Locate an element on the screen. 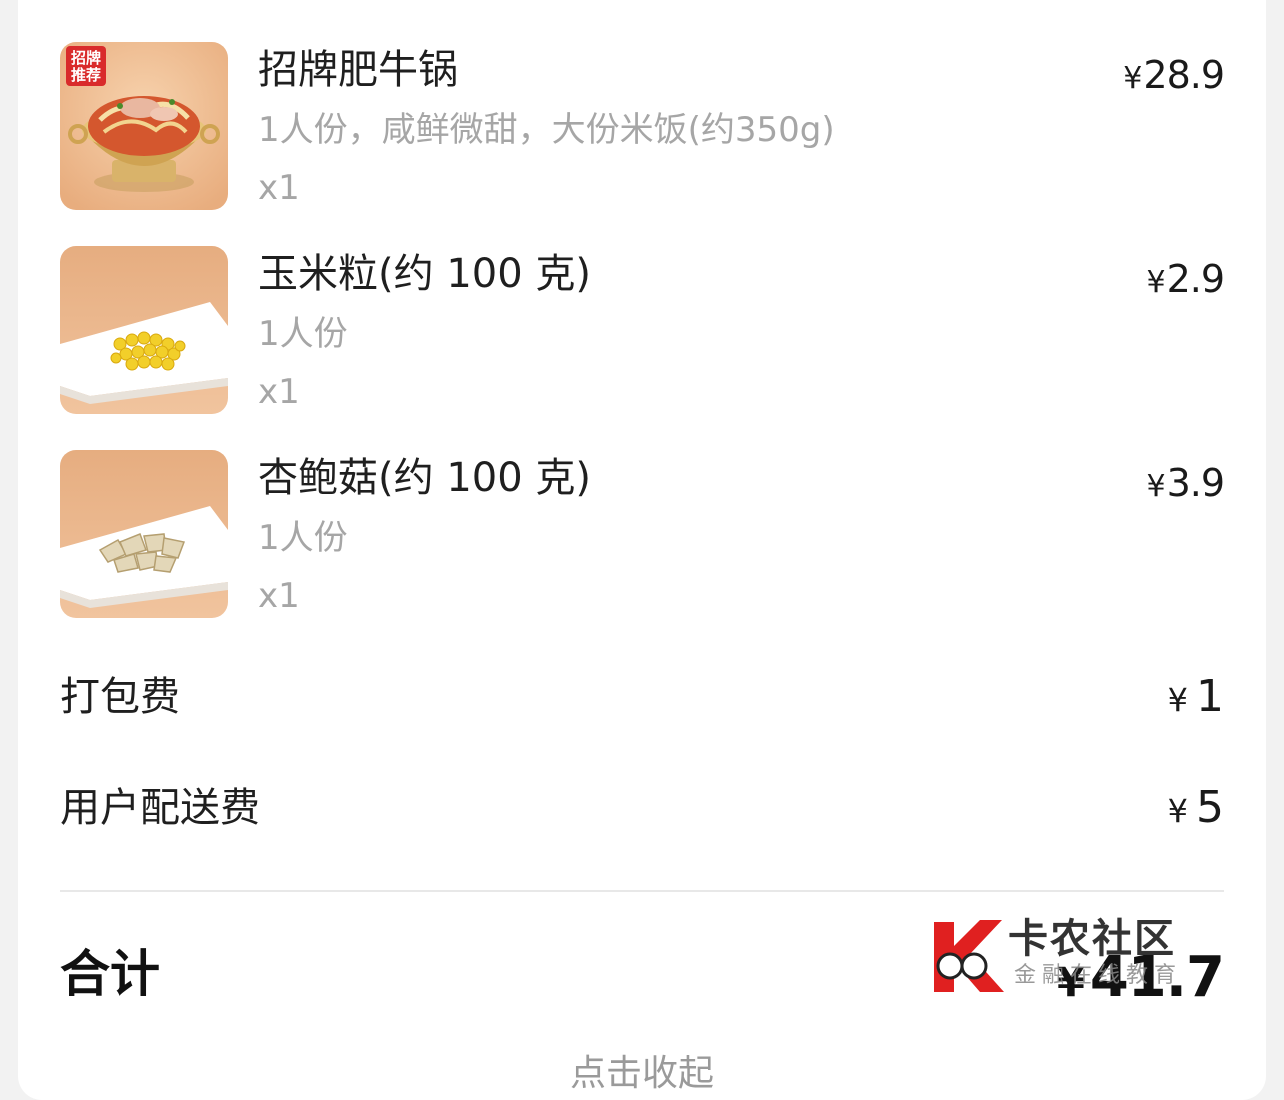 The width and height of the screenshot is (1284, 1100). item-price-value: 3.9 is located at coordinates (1195, 483).